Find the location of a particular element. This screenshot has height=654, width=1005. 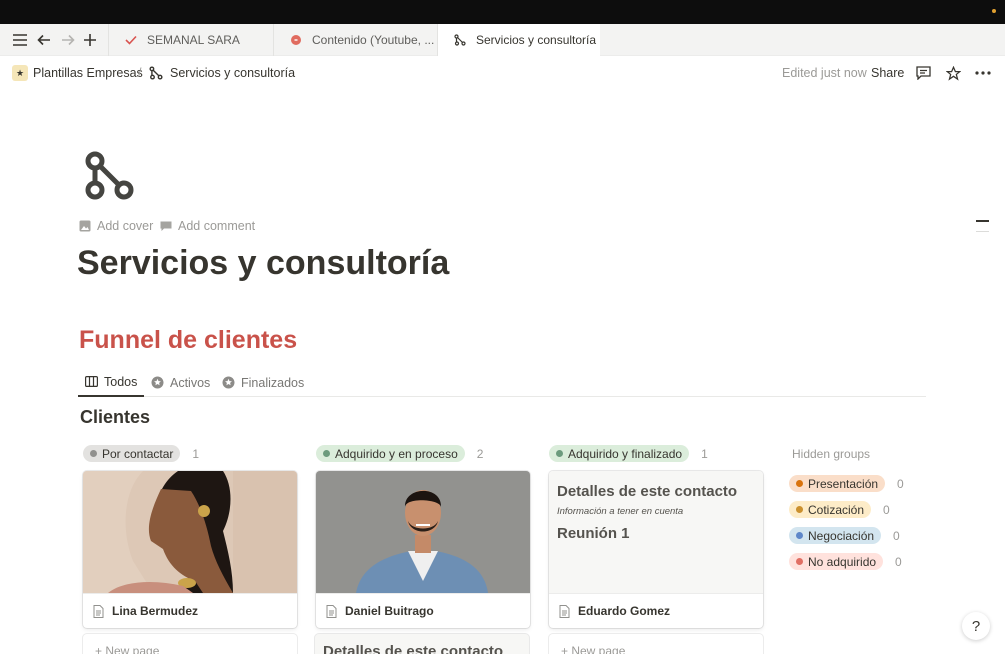

help-button: ? is located at coordinates (976, 626).